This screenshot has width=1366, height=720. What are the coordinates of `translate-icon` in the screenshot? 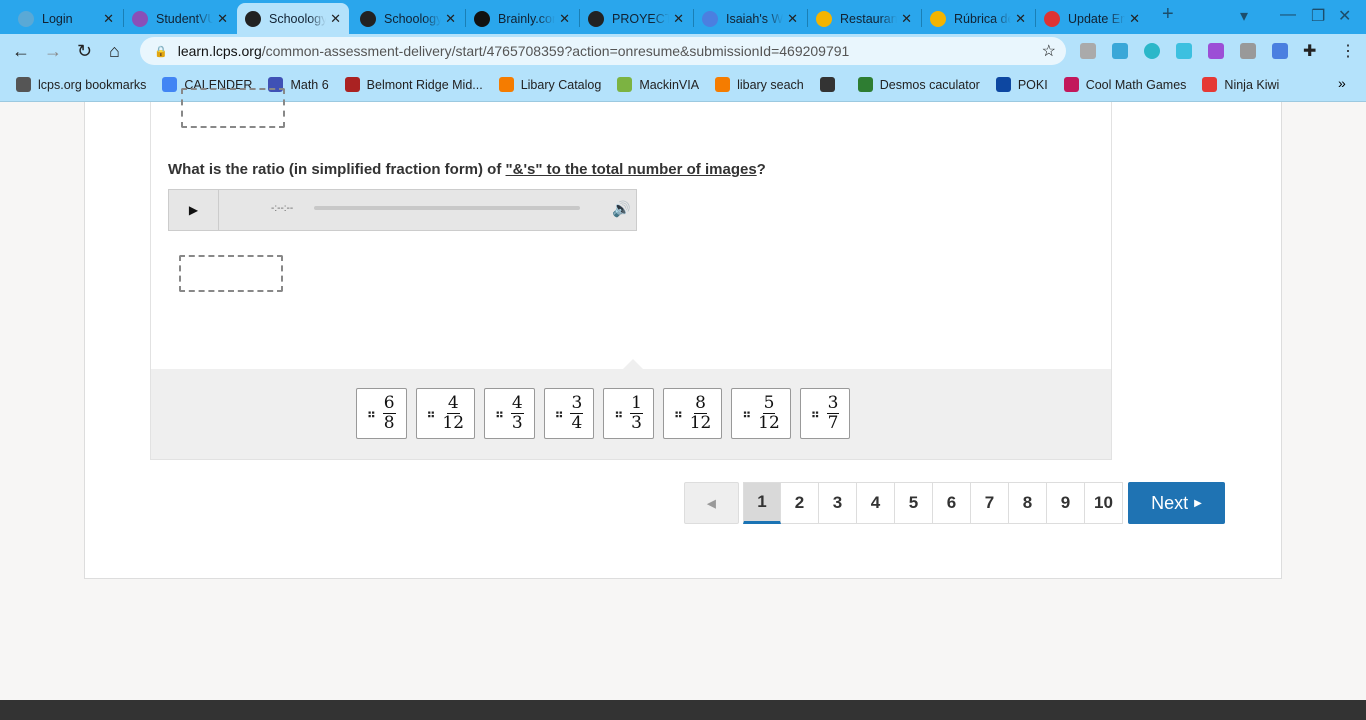 It's located at (1280, 51).